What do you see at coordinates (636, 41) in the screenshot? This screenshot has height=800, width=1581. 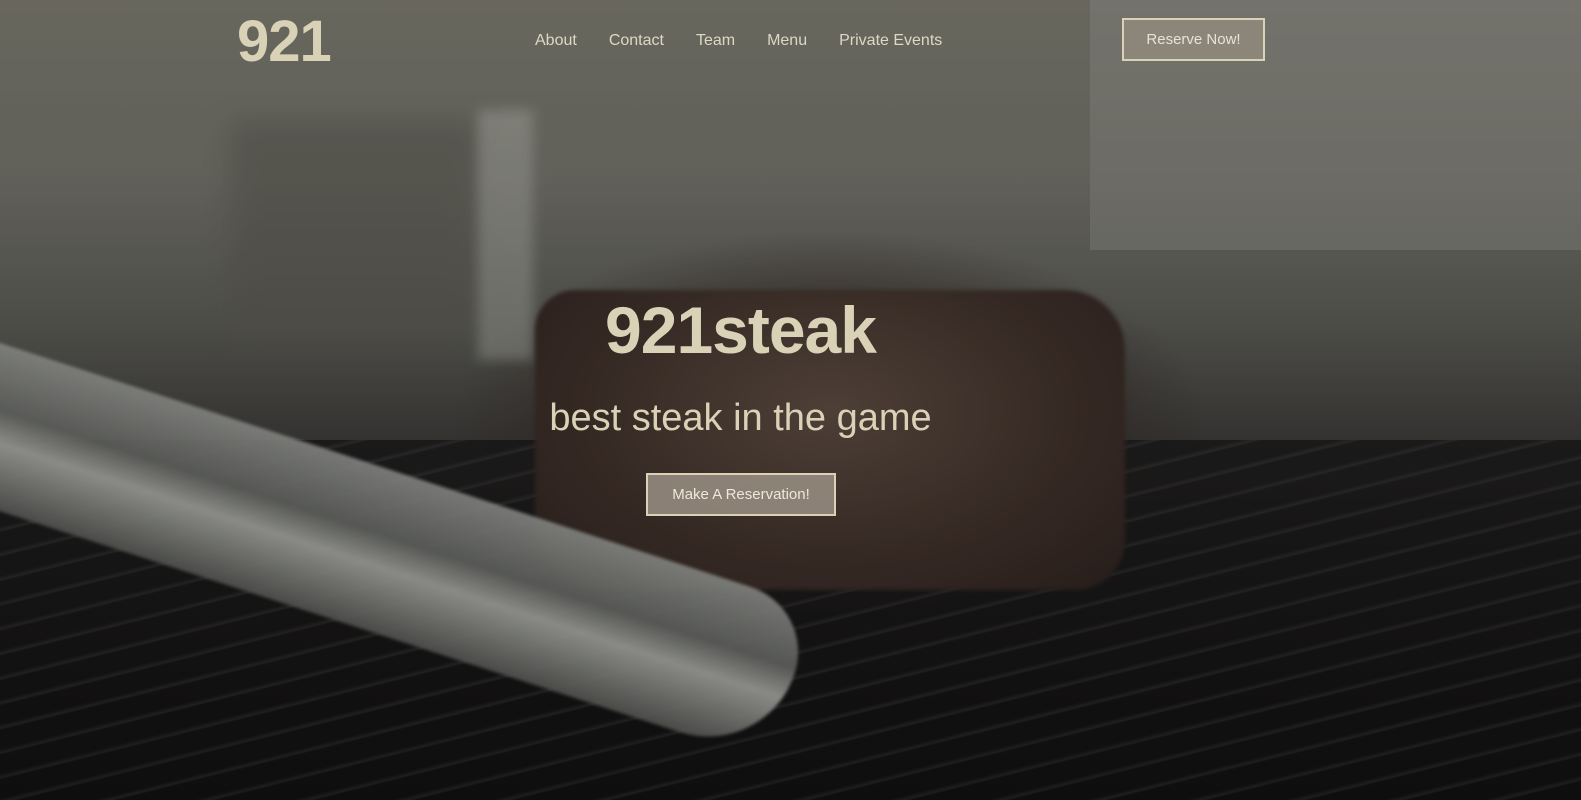 I see `nav-link-contact: Contact` at bounding box center [636, 41].